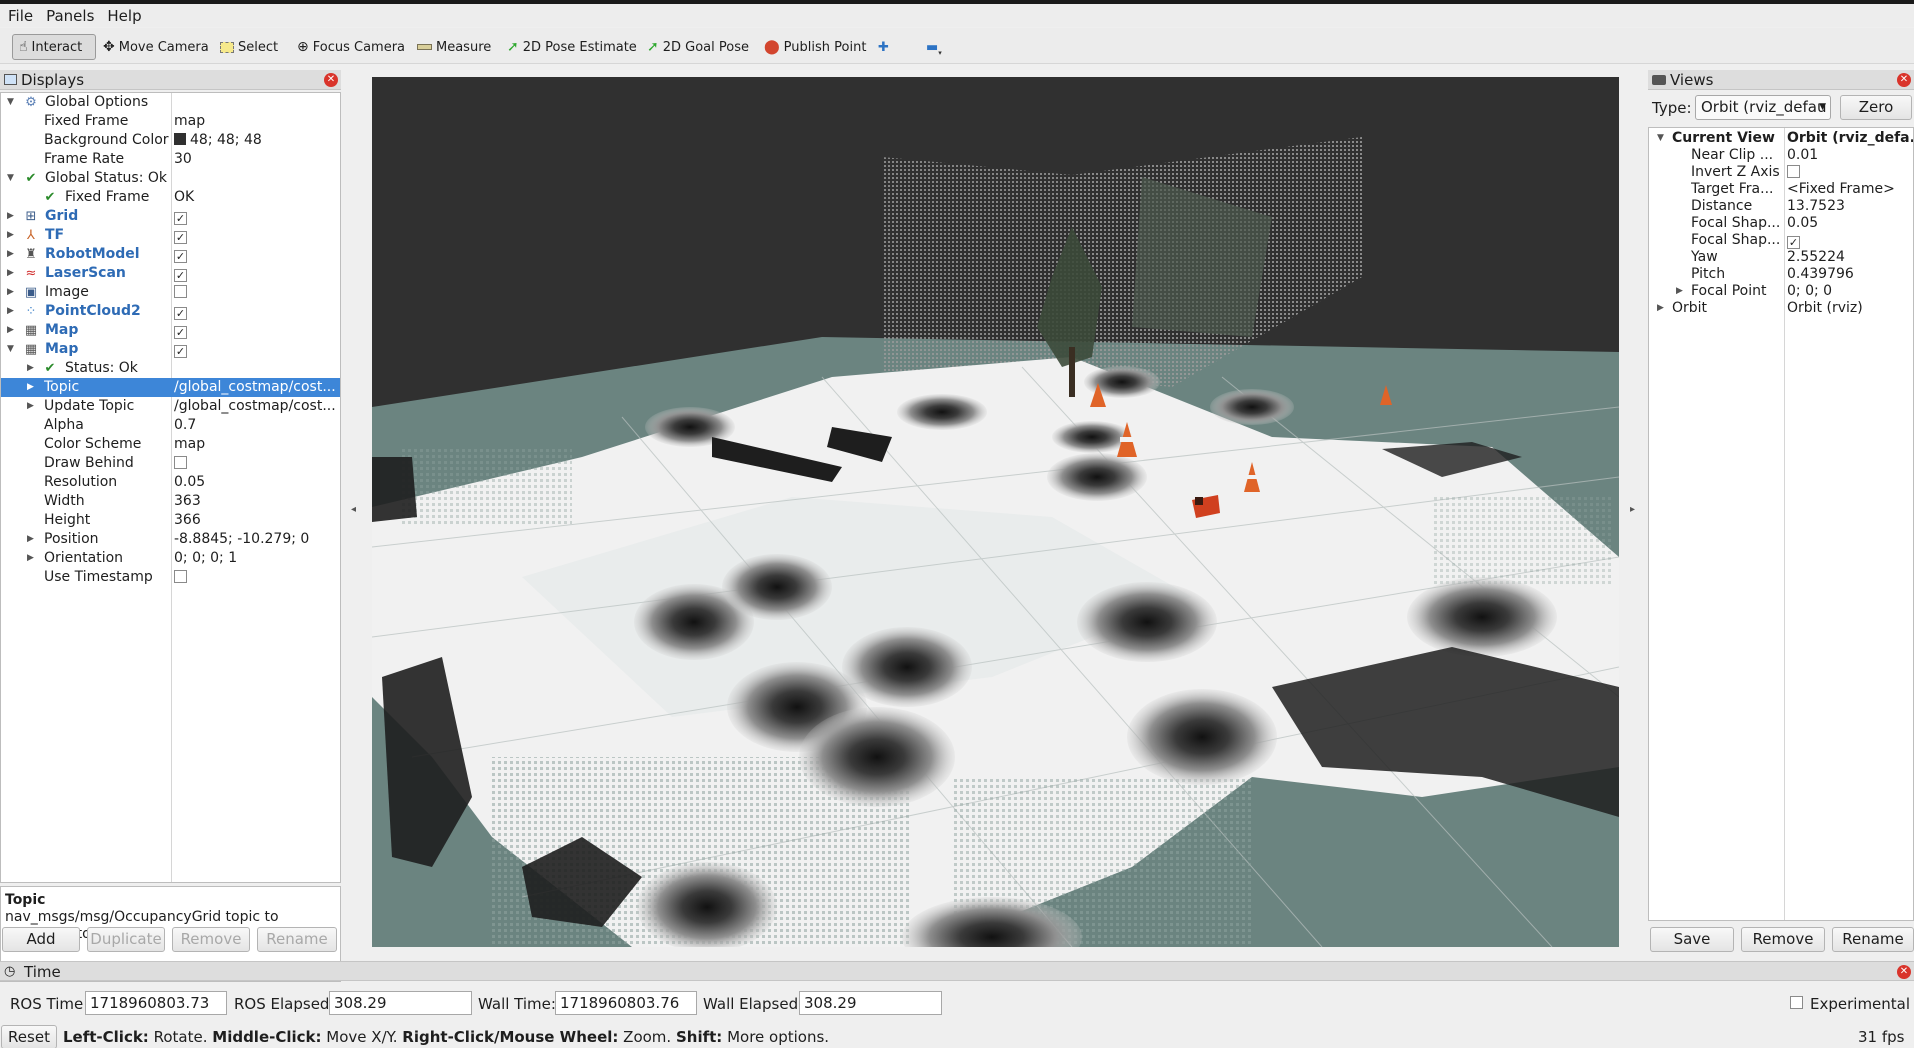 The width and height of the screenshot is (1914, 1048). I want to click on view-row-focal-point: ▶ Focal Point 0; 0; 0, so click(1781, 291).